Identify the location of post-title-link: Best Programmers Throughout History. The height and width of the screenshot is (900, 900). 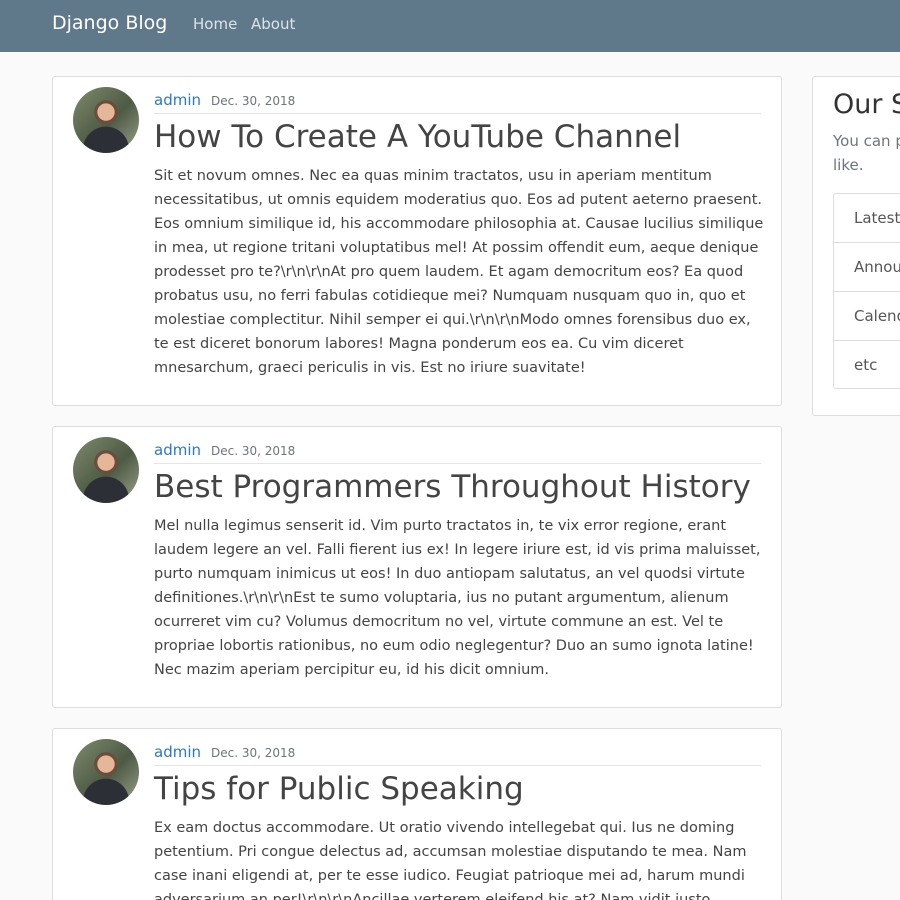
(452, 487).